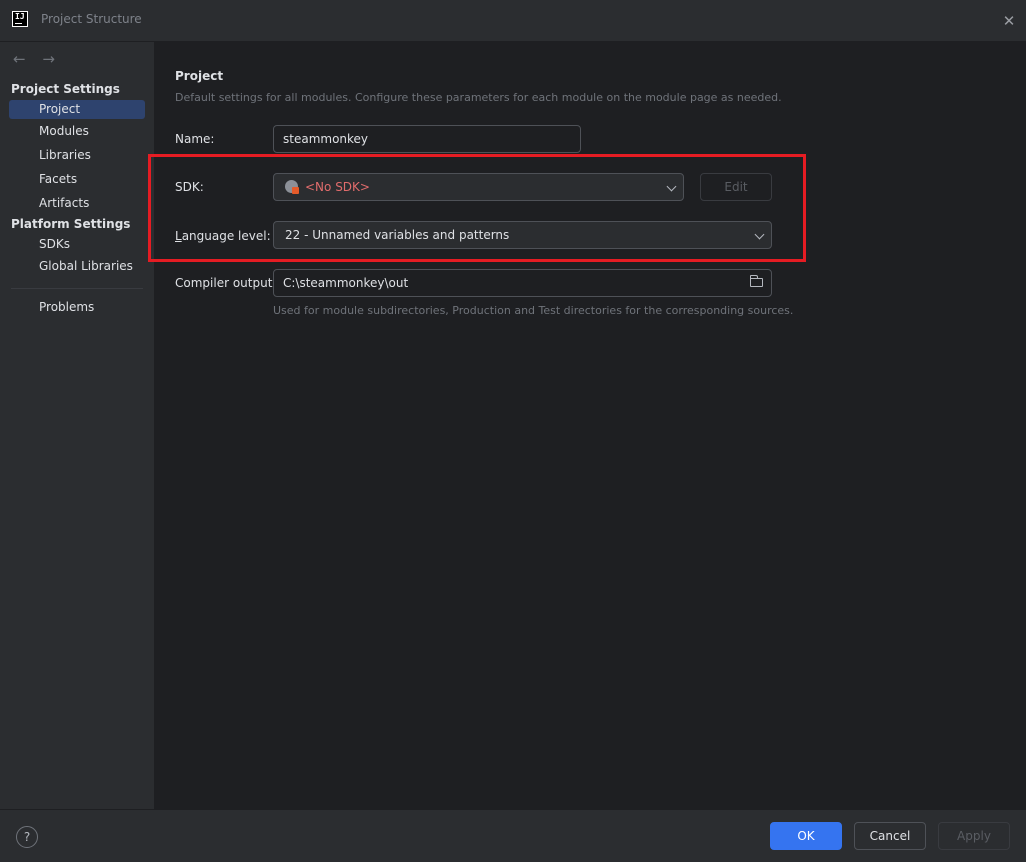  What do you see at coordinates (513, 835) in the screenshot?
I see `dialog-footer: ? OK Cancel Apply` at bounding box center [513, 835].